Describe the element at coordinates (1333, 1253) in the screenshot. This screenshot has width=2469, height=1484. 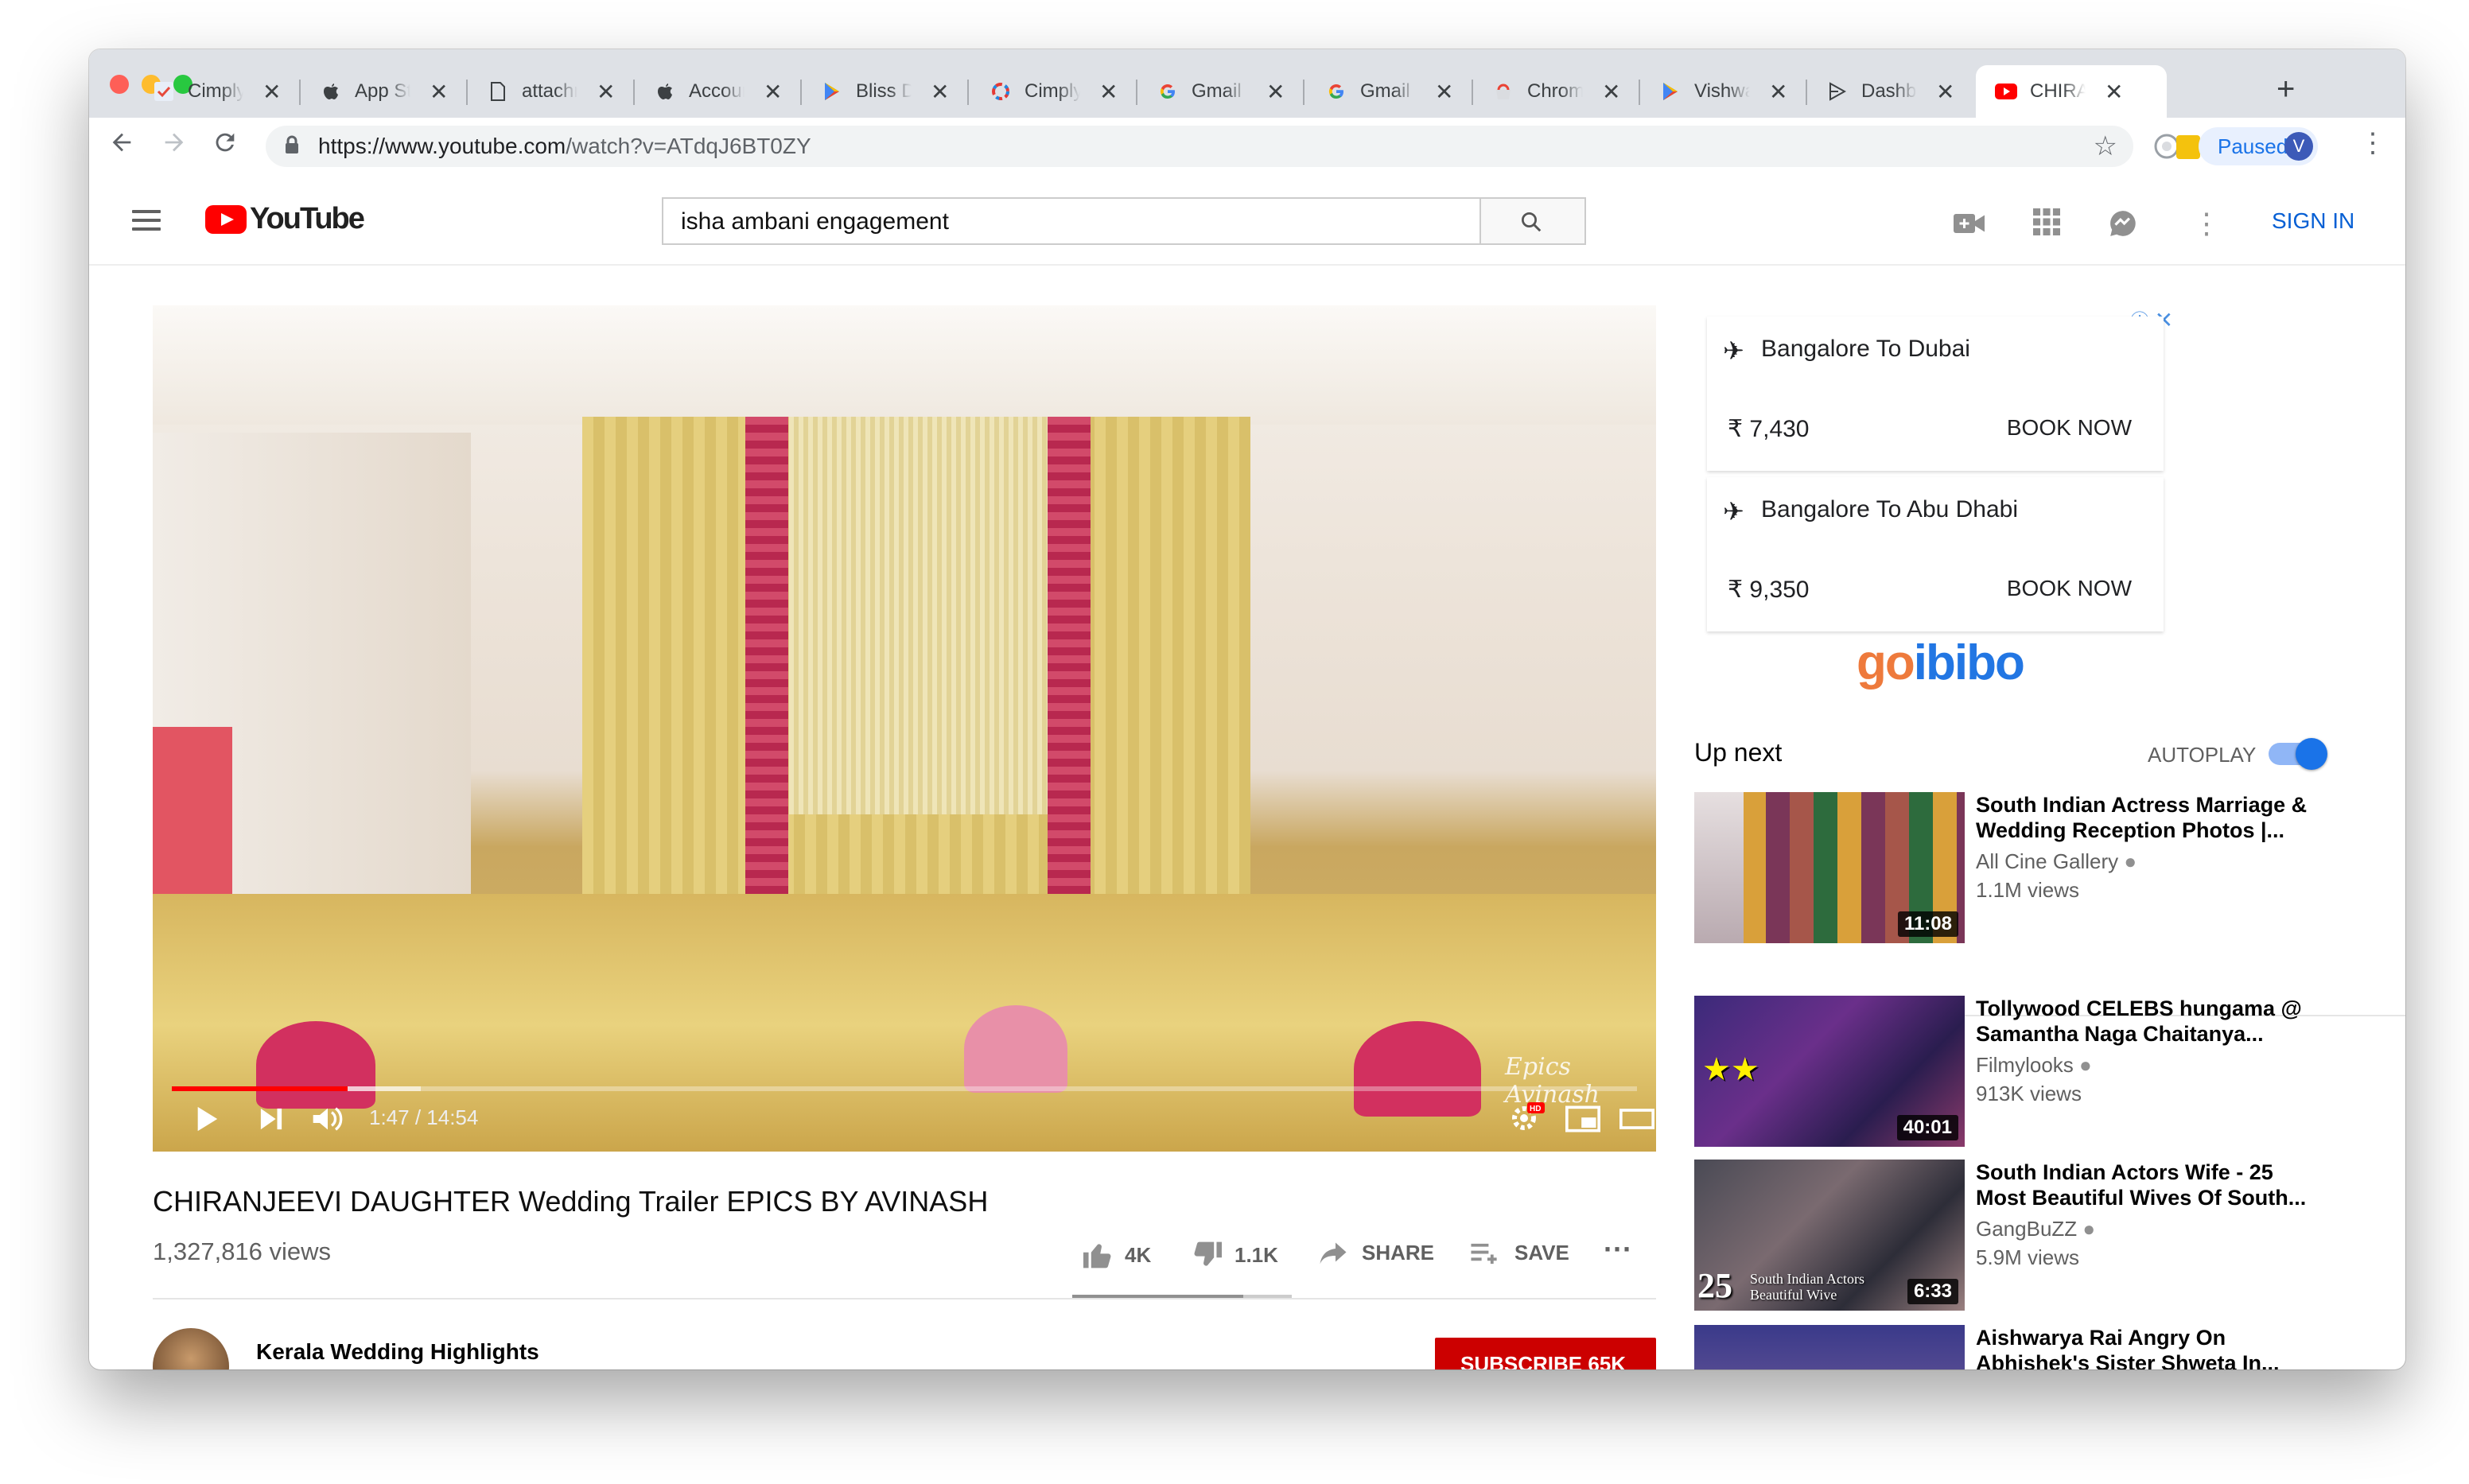
I see `share-icon` at that location.